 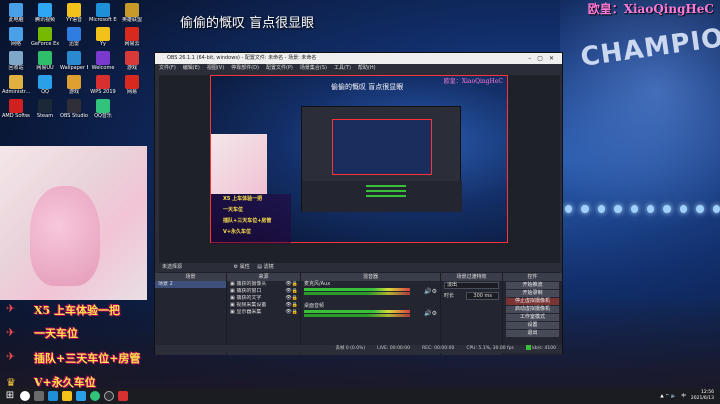 I want to click on window-controls: –▢✕, so click(x=544, y=58).